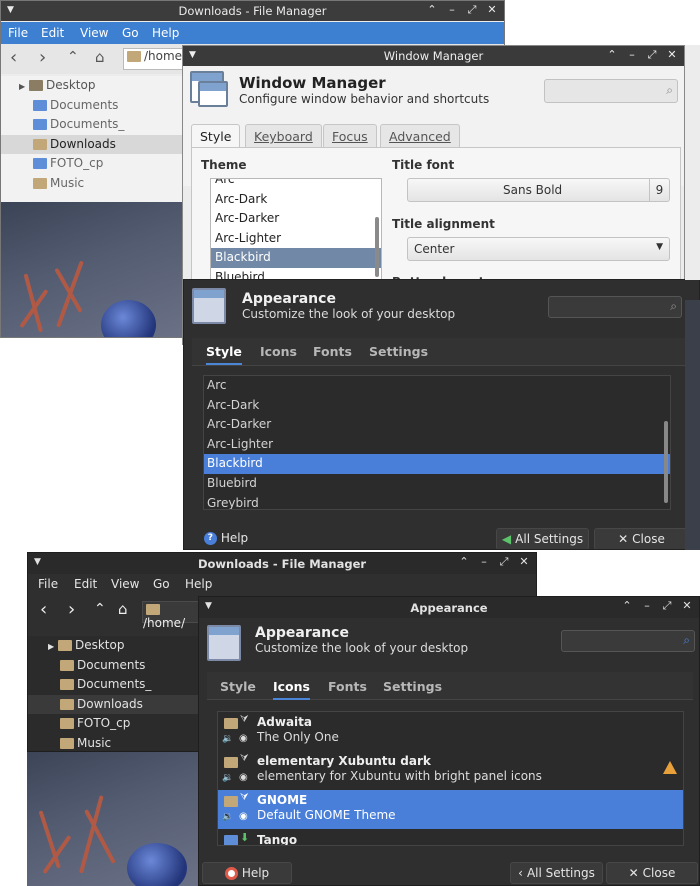 Image resolution: width=700 pixels, height=886 pixels. Describe the element at coordinates (247, 873) in the screenshot. I see `help-button: Help` at that location.